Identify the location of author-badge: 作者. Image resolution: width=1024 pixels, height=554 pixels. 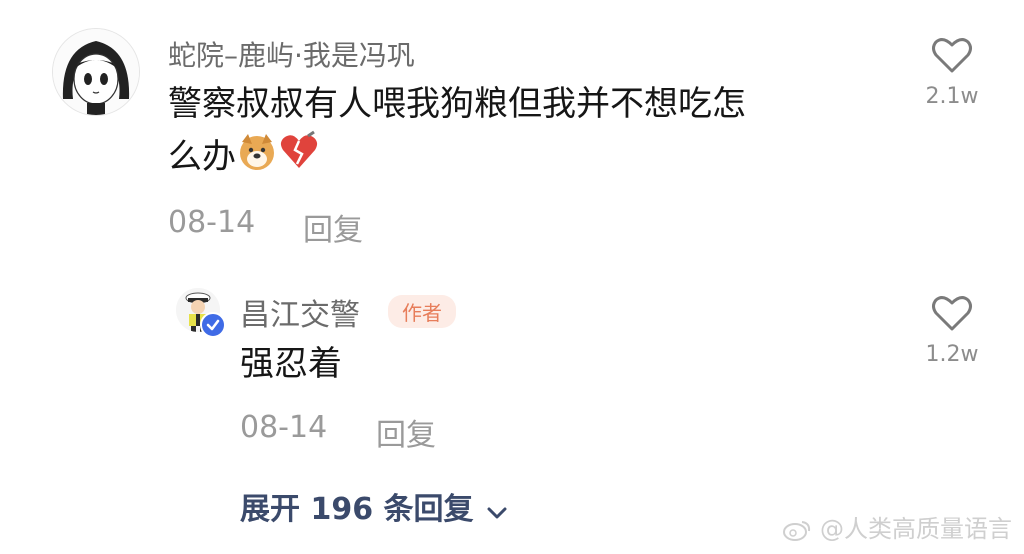
(422, 311).